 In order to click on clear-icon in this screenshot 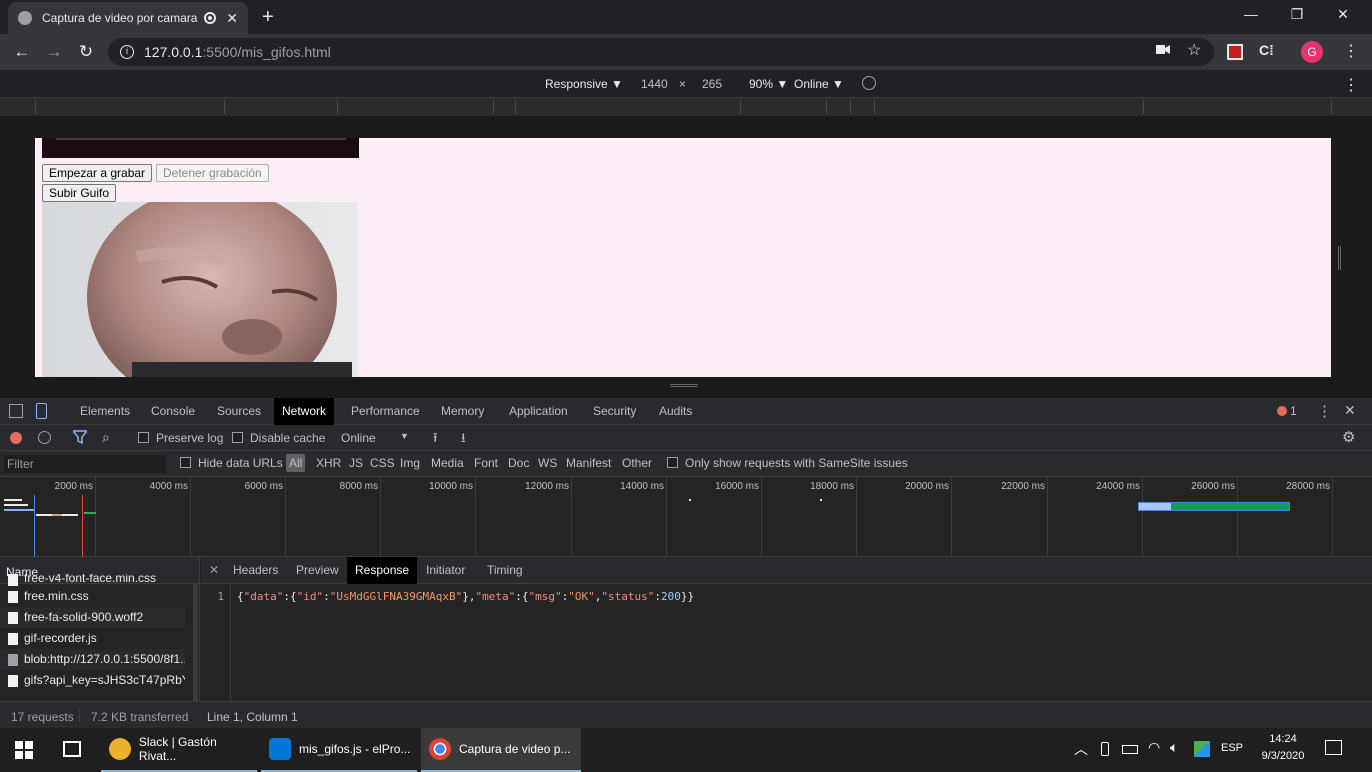, I will do `click(44, 437)`.